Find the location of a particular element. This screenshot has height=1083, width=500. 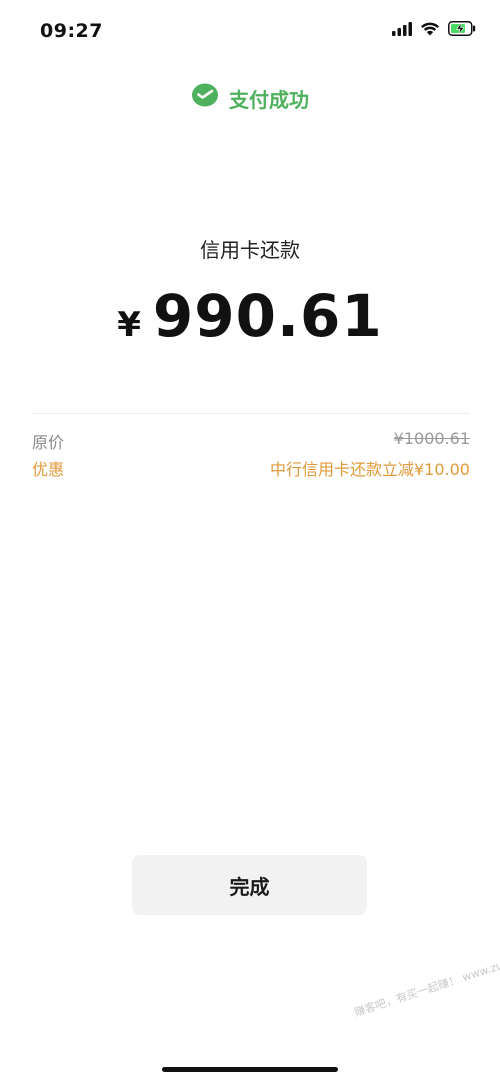

payment-success-header: 支付成功 is located at coordinates (250, 98).